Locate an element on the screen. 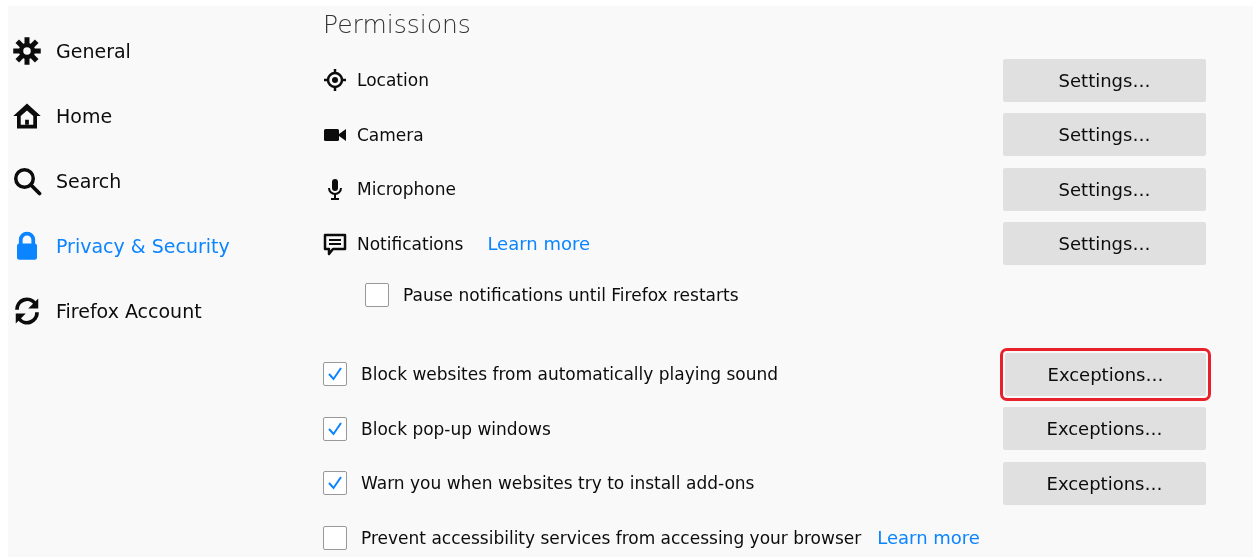 This screenshot has width=1257, height=557. section-title: Permissions is located at coordinates (397, 24).